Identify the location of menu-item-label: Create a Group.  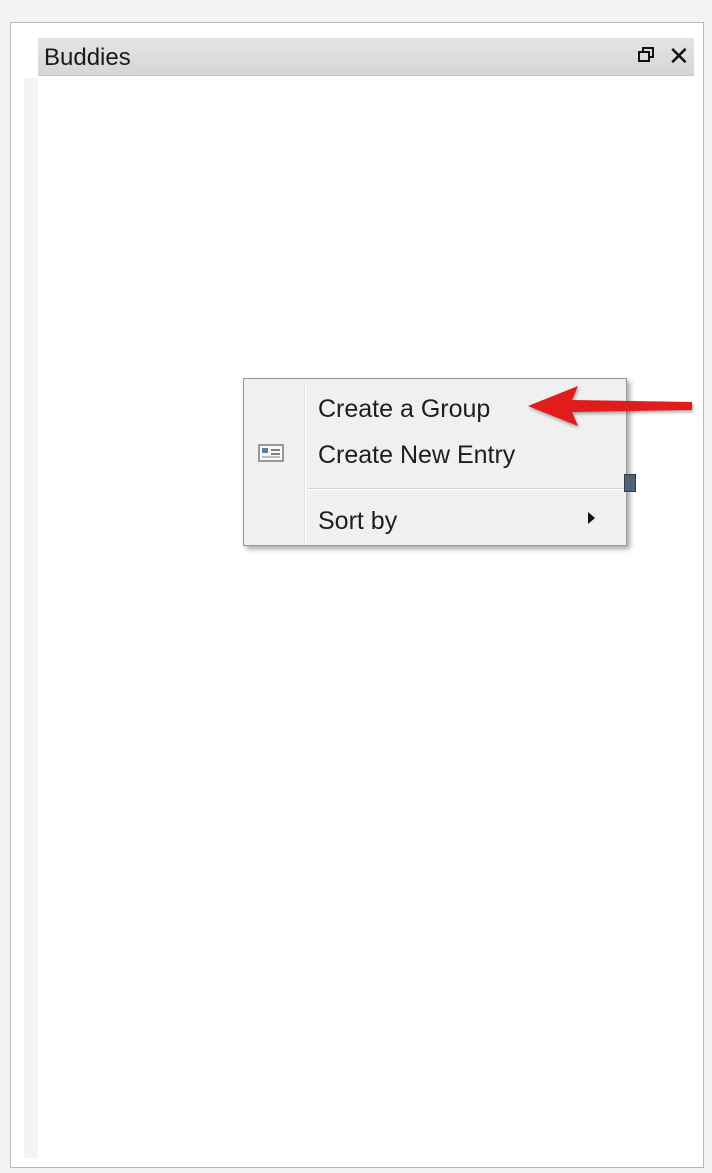
(404, 409).